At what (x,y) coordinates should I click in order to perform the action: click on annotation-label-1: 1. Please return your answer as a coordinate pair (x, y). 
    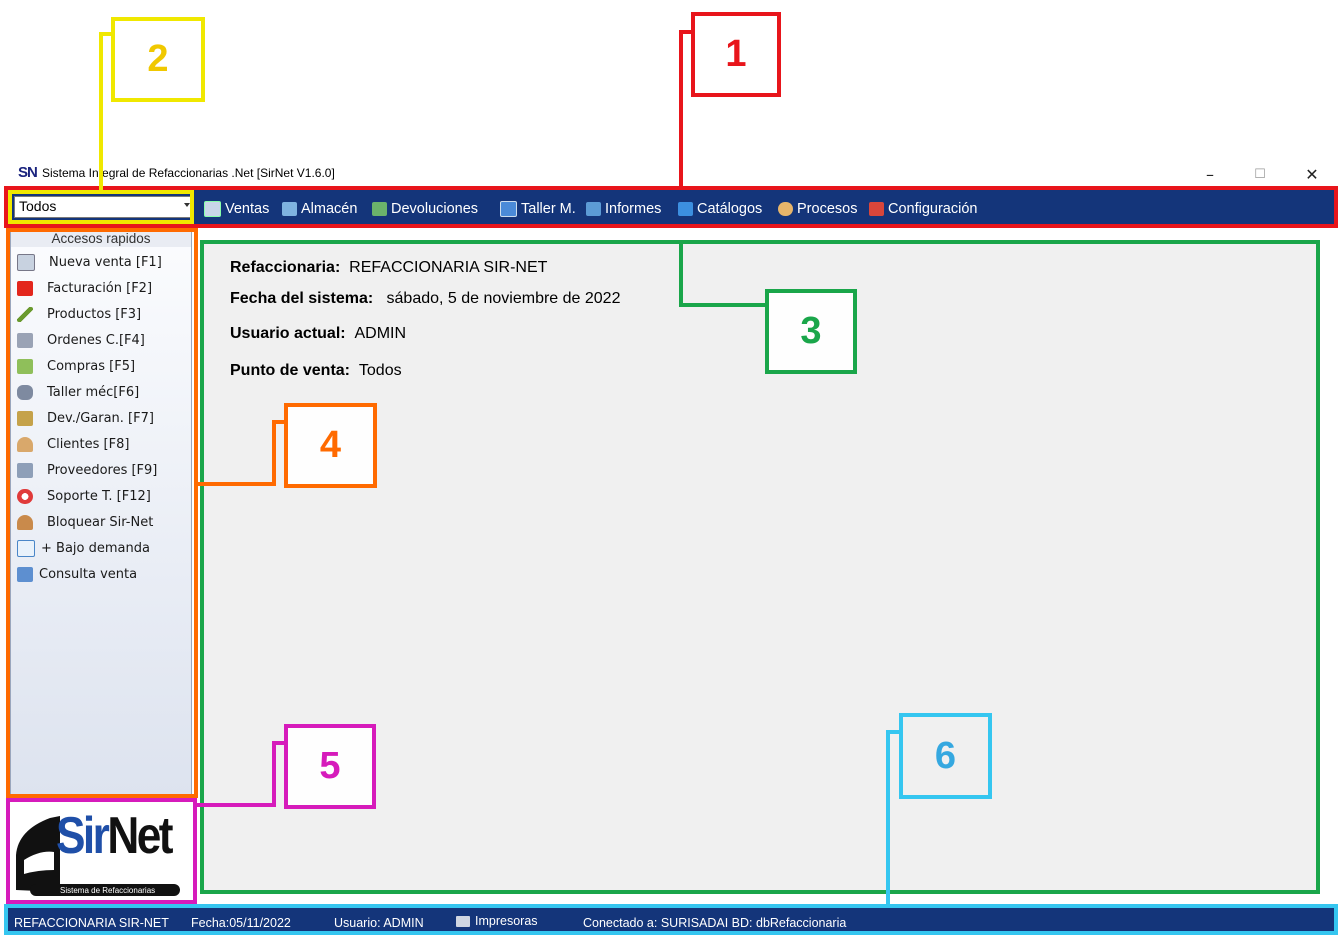
    Looking at the image, I should click on (736, 54).